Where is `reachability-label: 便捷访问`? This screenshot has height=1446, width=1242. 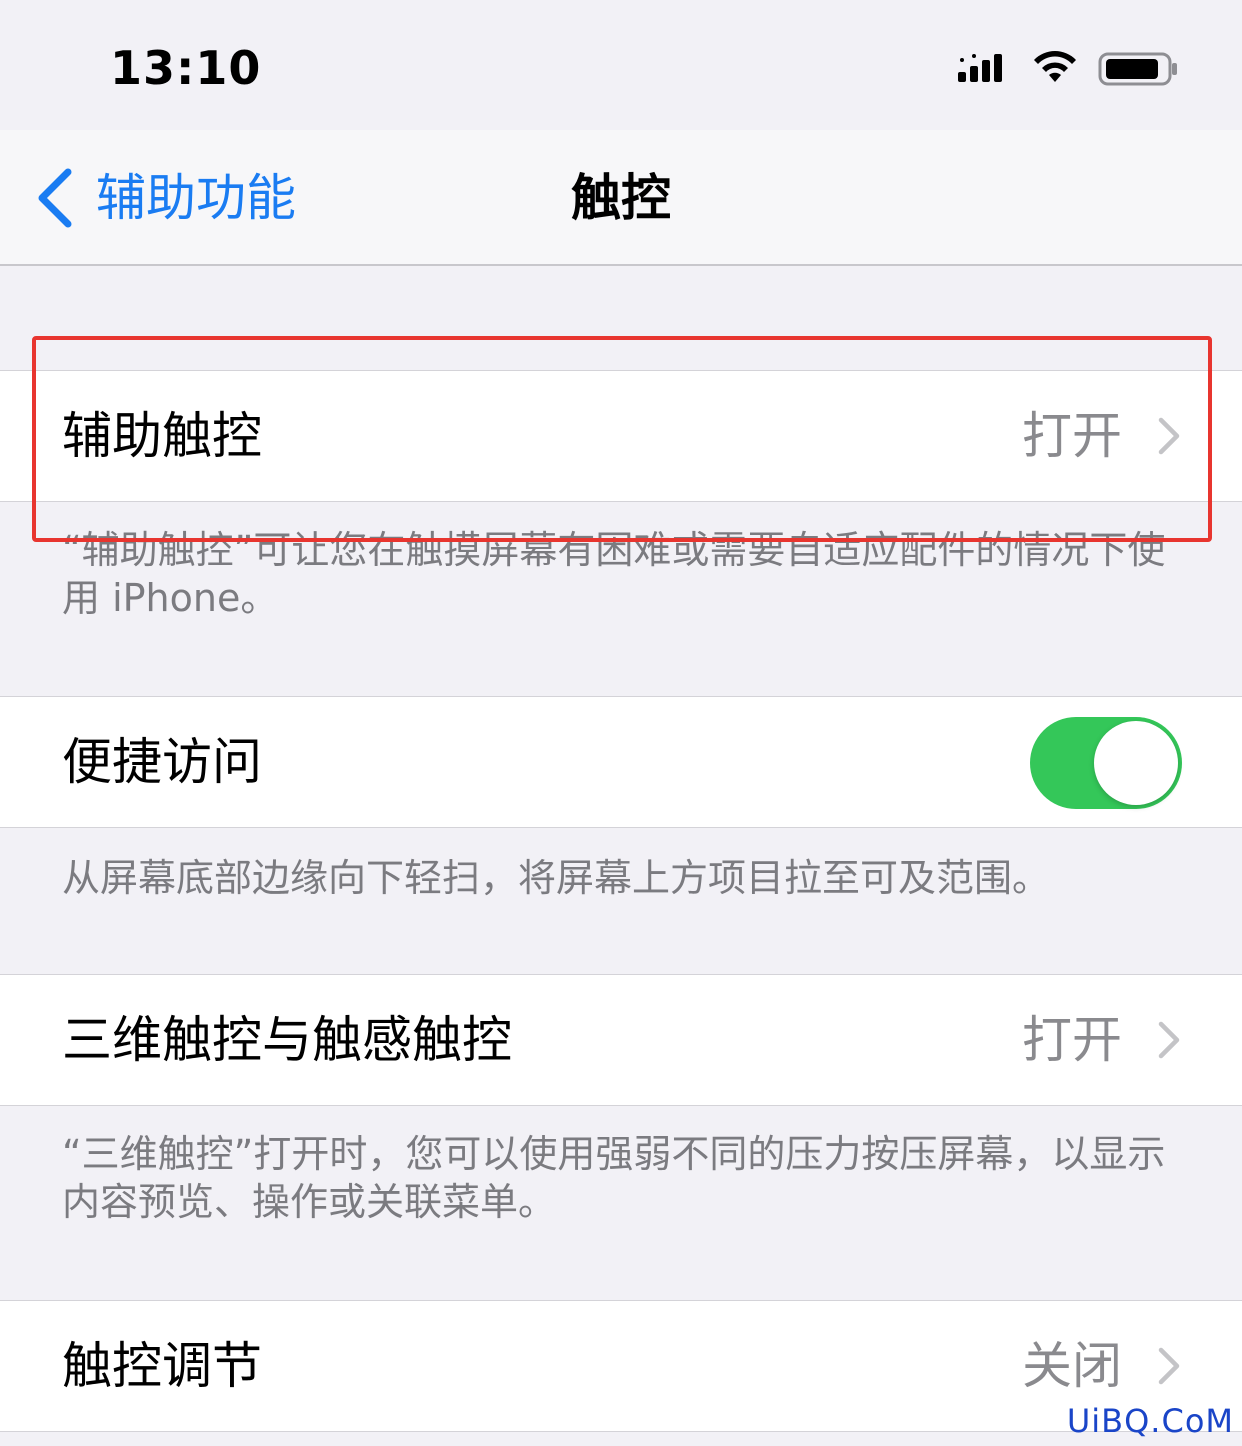 reachability-label: 便捷访问 is located at coordinates (162, 762).